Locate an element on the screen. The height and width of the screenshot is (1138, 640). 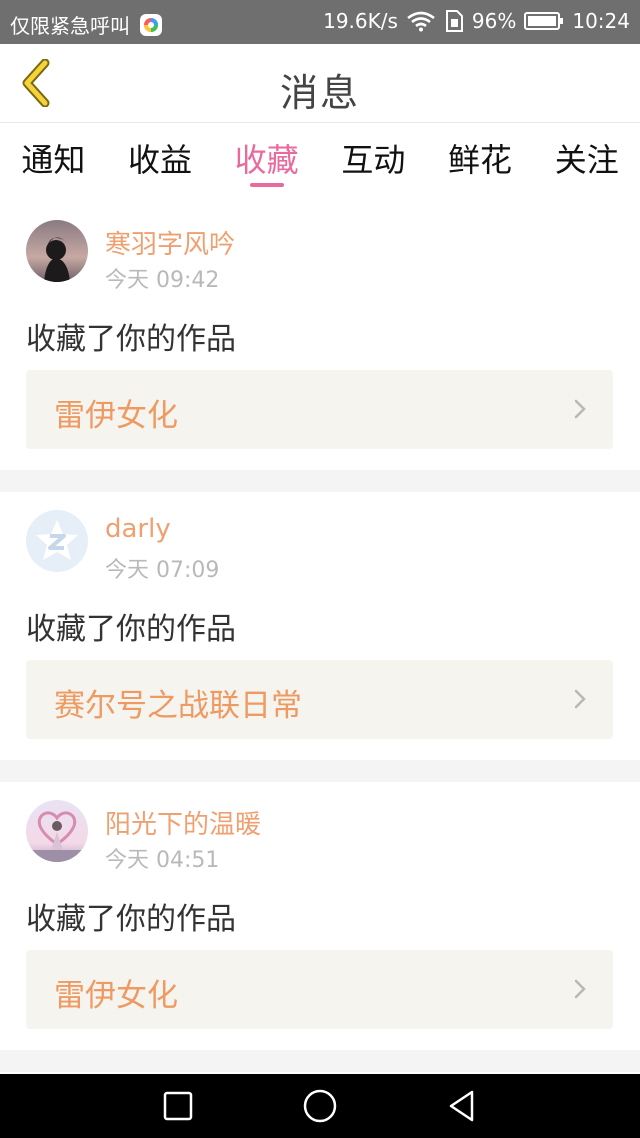
sim-icon is located at coordinates (454, 21).